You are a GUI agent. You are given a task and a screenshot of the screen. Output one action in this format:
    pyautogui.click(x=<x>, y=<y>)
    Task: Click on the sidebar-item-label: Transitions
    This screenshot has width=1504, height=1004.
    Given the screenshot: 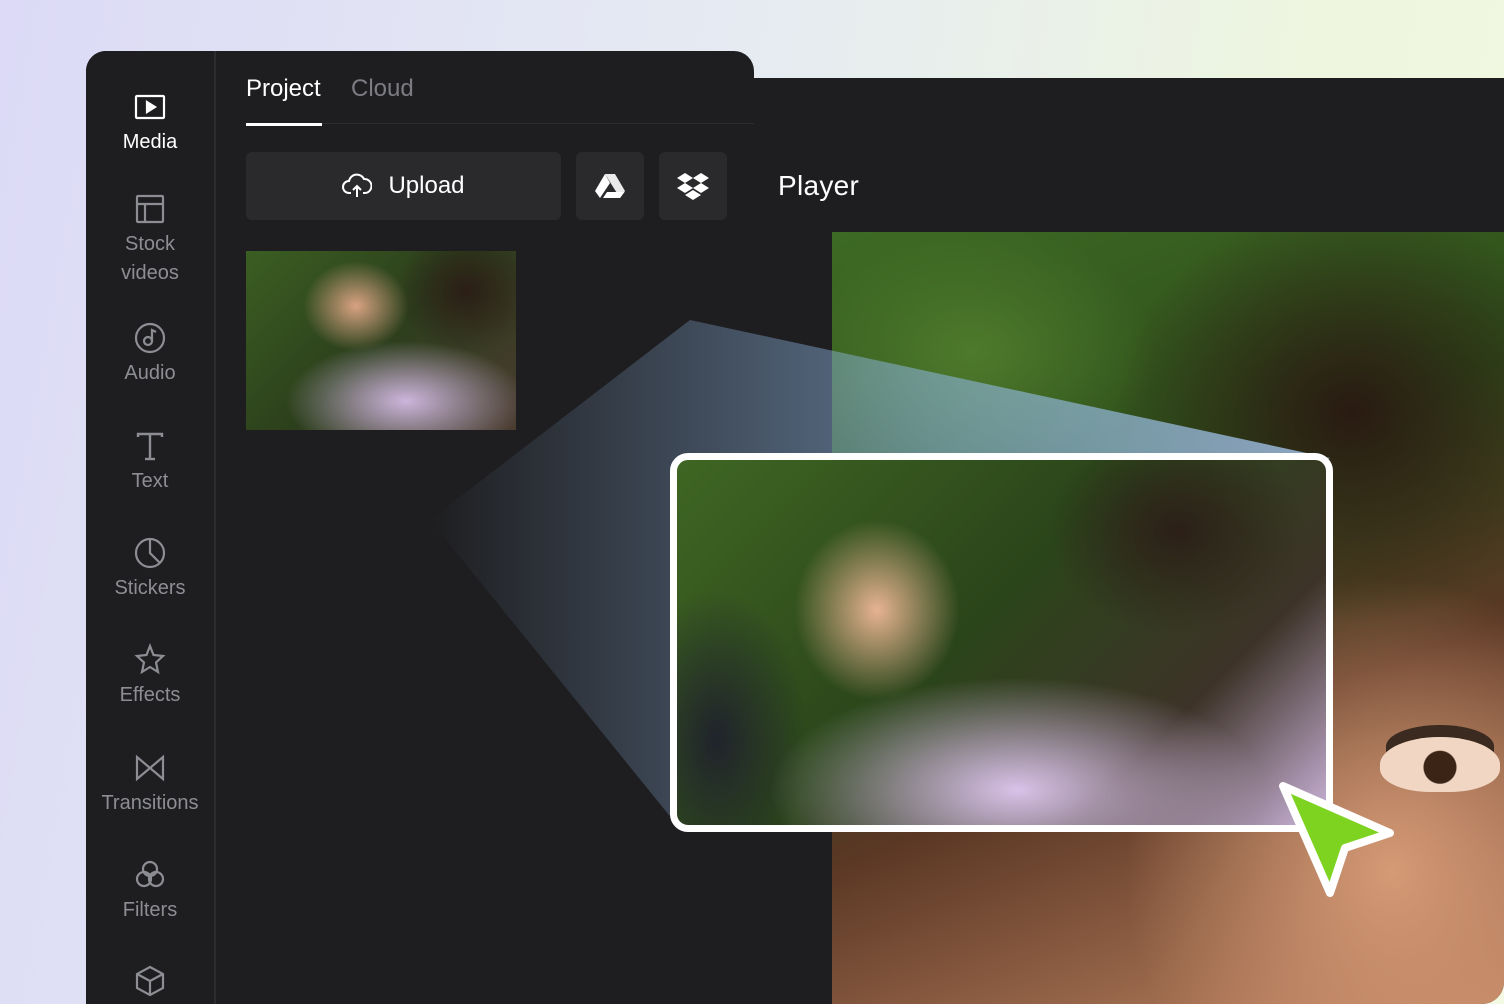 What is the action you would take?
    pyautogui.click(x=150, y=803)
    